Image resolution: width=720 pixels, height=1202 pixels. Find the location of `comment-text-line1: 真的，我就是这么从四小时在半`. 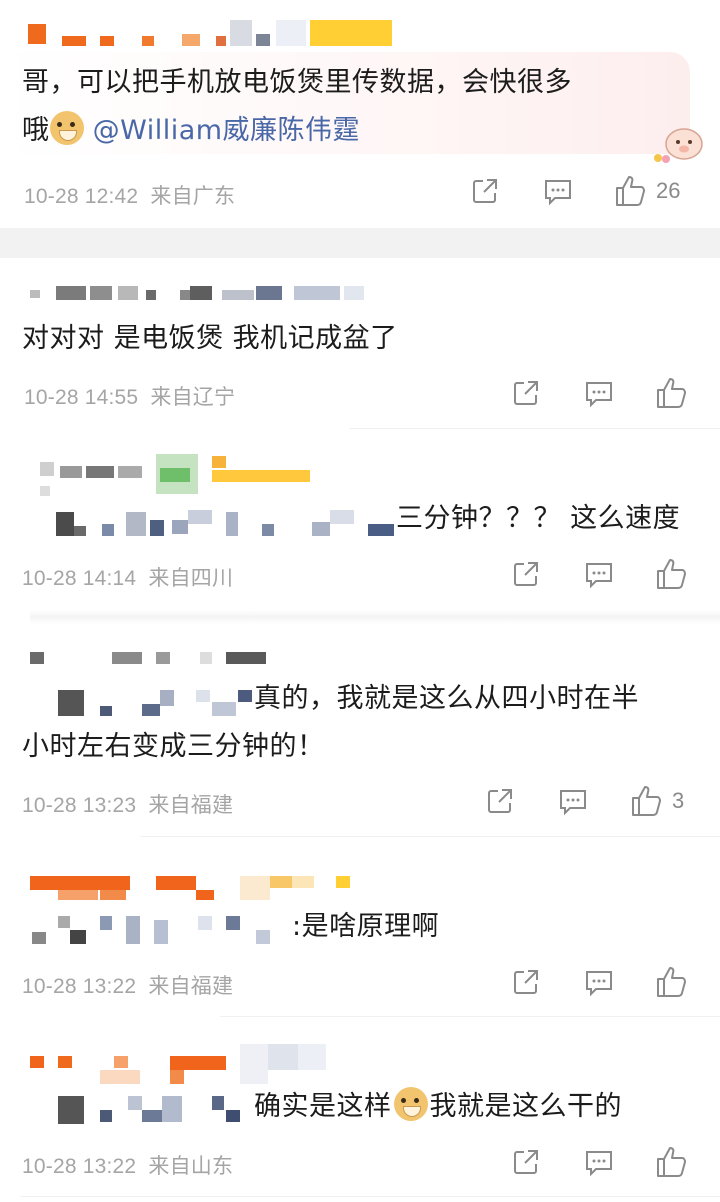

comment-text-line1: 真的，我就是这么从四小时在半 is located at coordinates (446, 698).